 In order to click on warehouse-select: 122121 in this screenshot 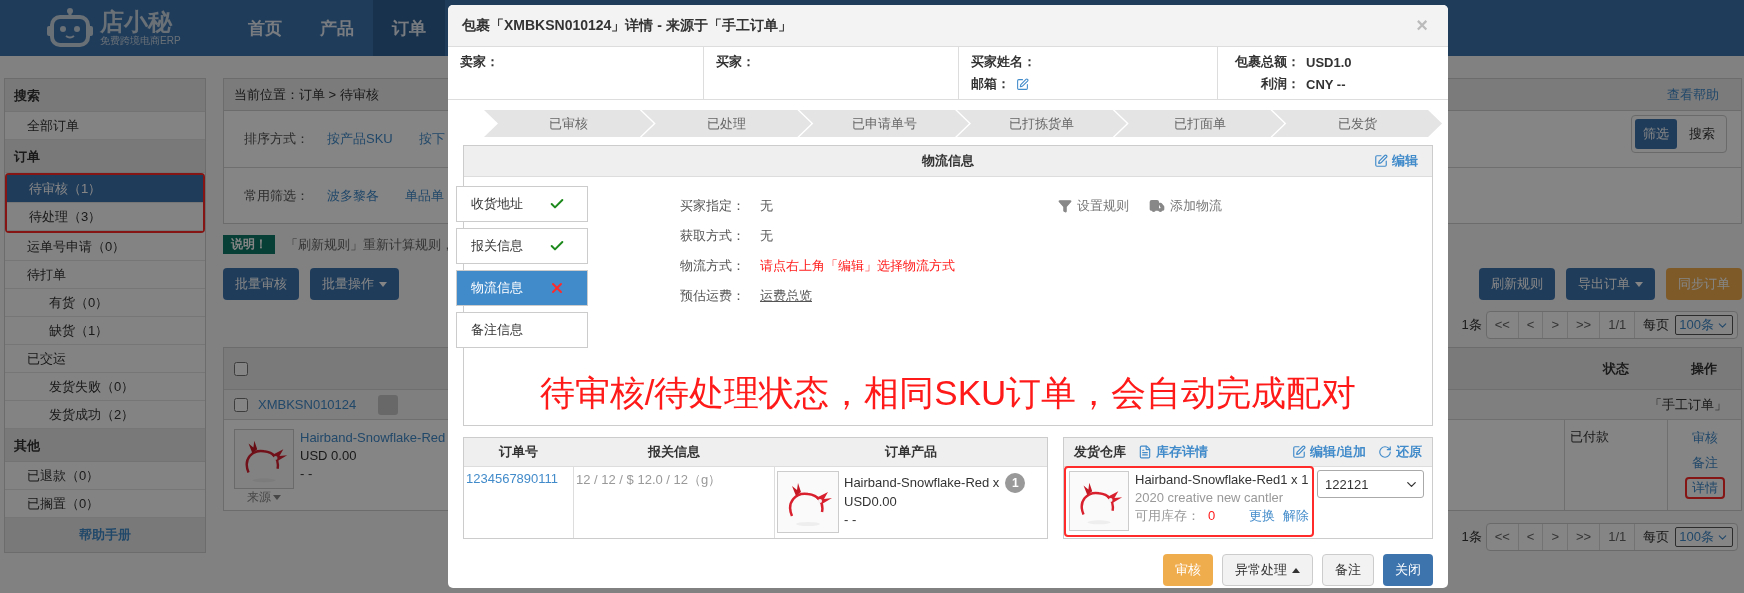, I will do `click(1370, 484)`.